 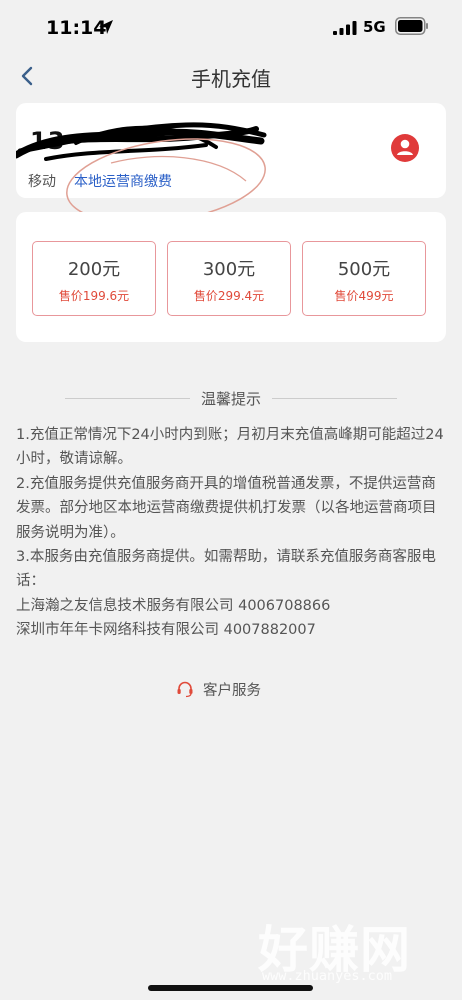 I want to click on nav-bar: 手机充值, so click(x=231, y=76).